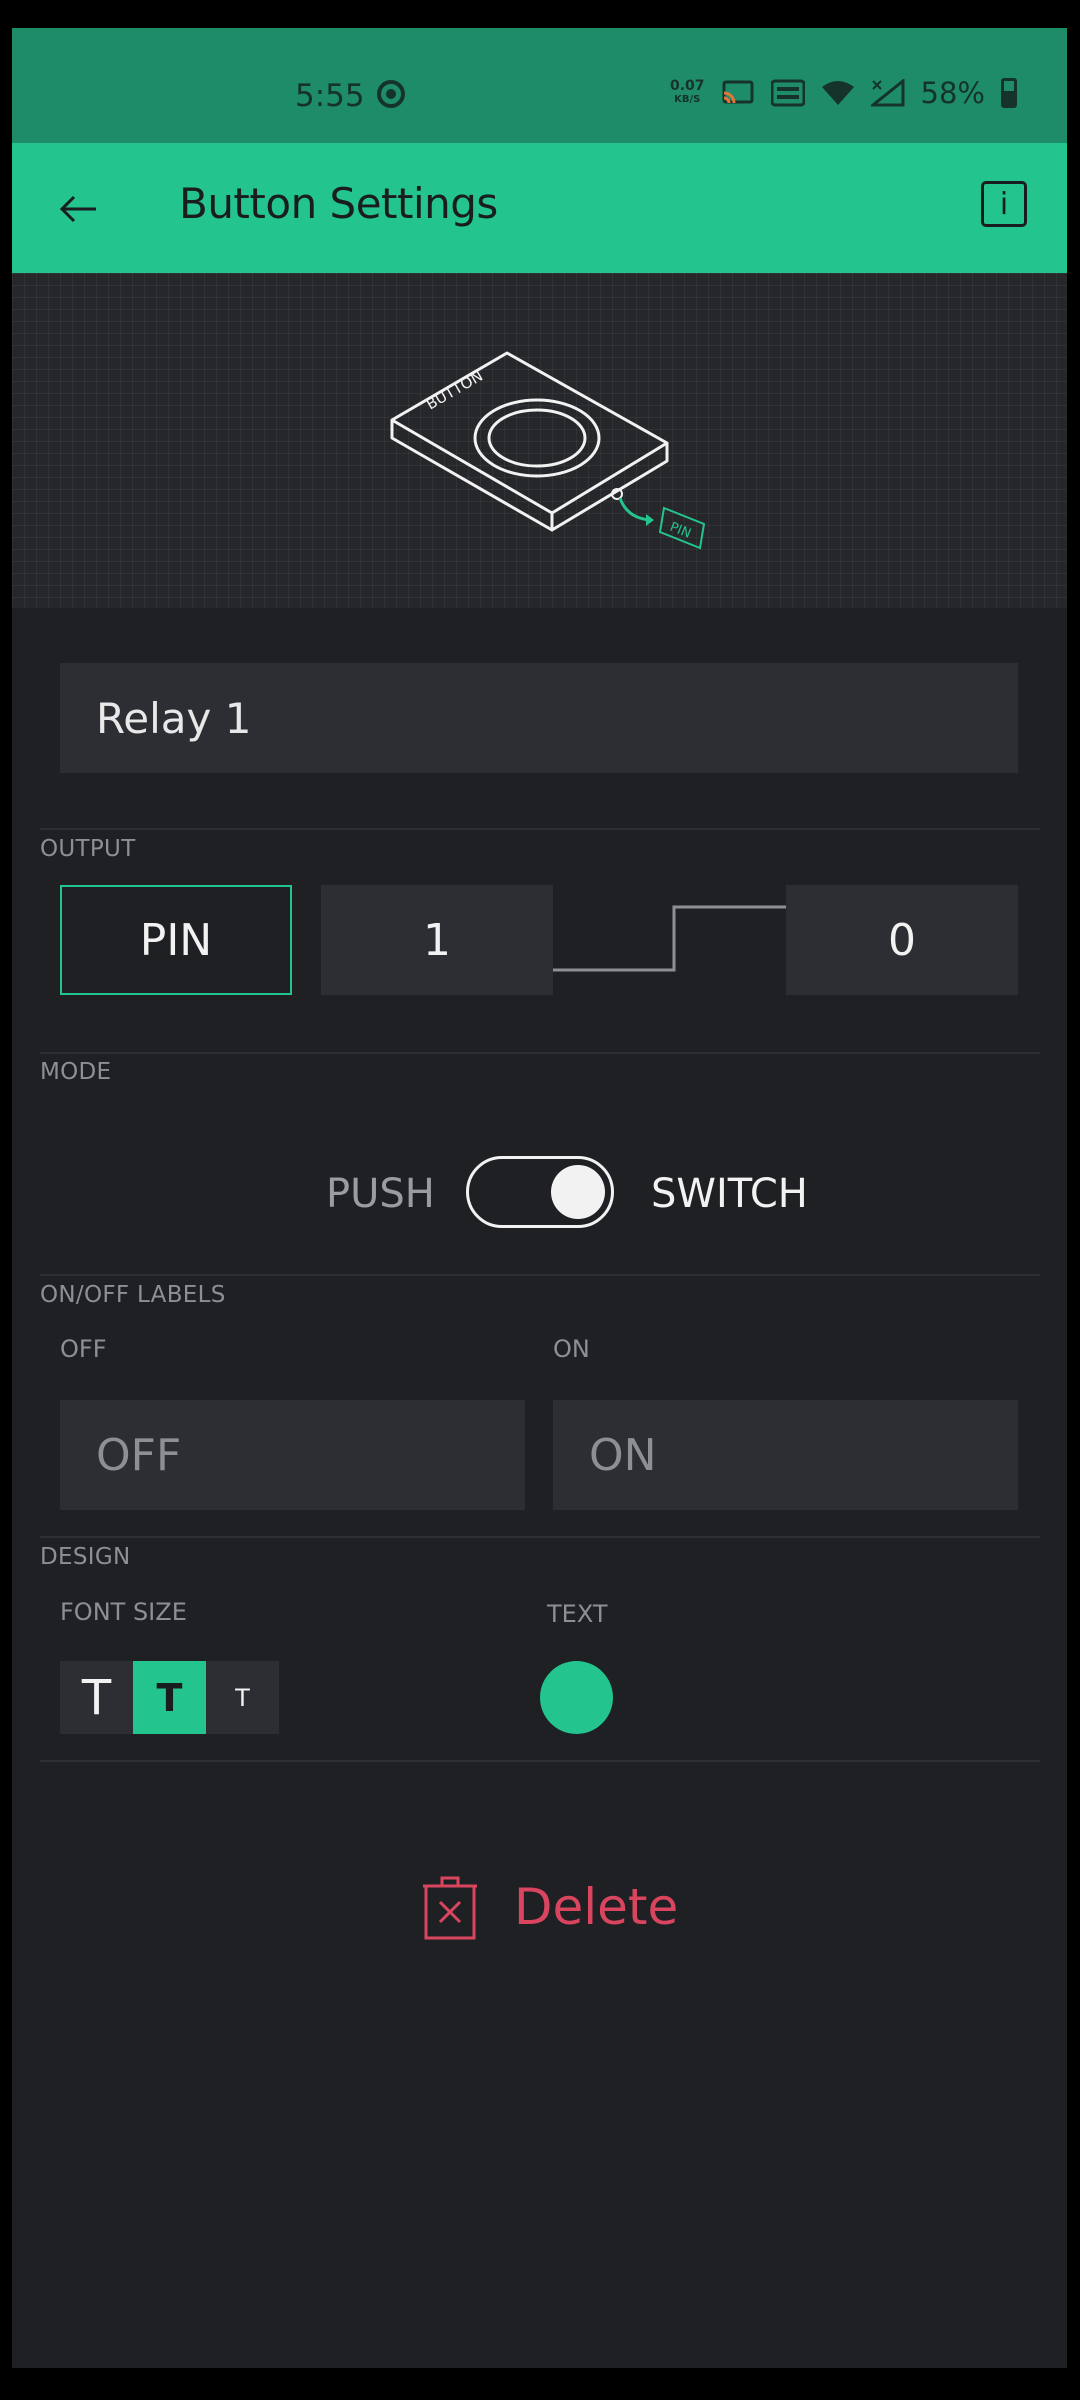 This screenshot has width=1080, height=2400. What do you see at coordinates (675, 938) in the screenshot?
I see `signal-wave-icon` at bounding box center [675, 938].